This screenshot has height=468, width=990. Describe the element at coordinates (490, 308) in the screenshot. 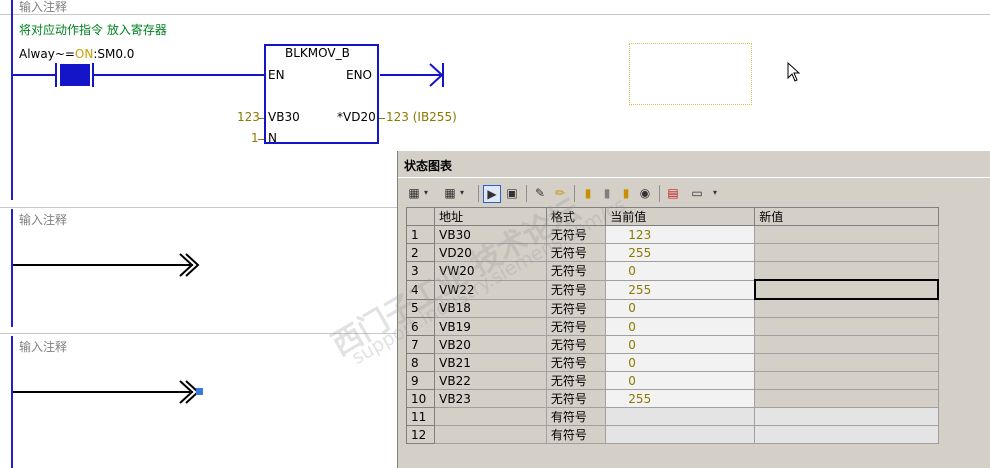

I see `address-cell: VB18` at that location.